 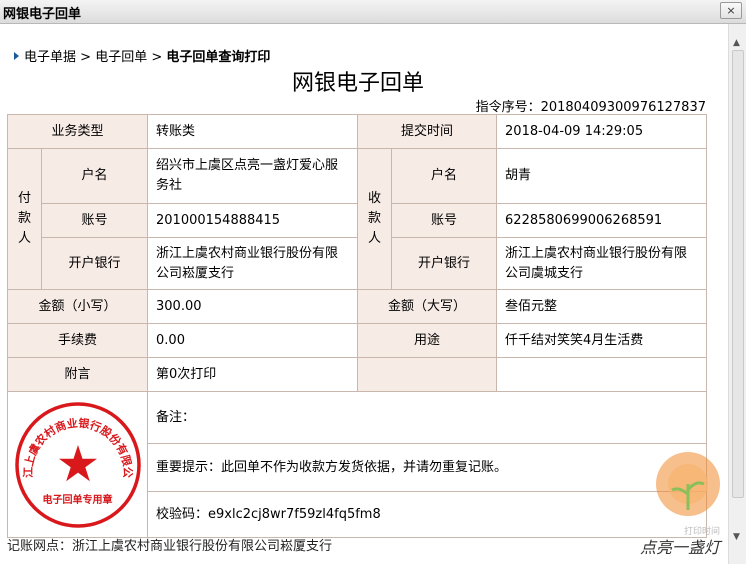 I want to click on table-row: 金额（小写） 300.00 金额（大写） 叁佰元整, so click(x=357, y=306).